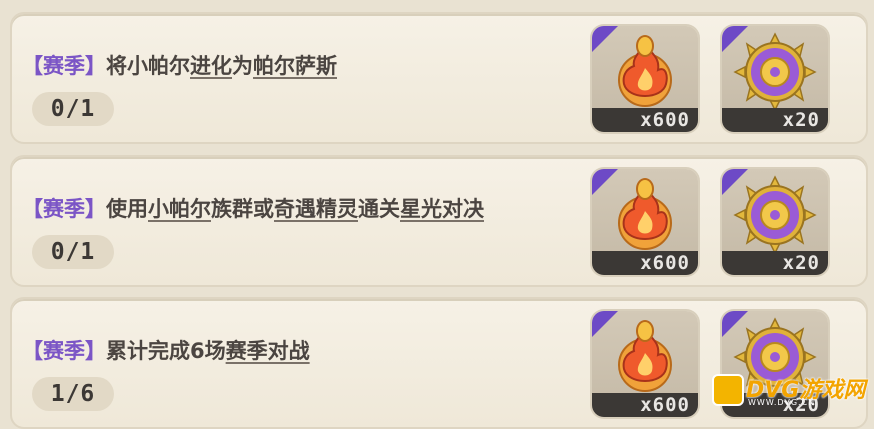  I want to click on quest-keyword: 小帕尔, so click(179, 209).